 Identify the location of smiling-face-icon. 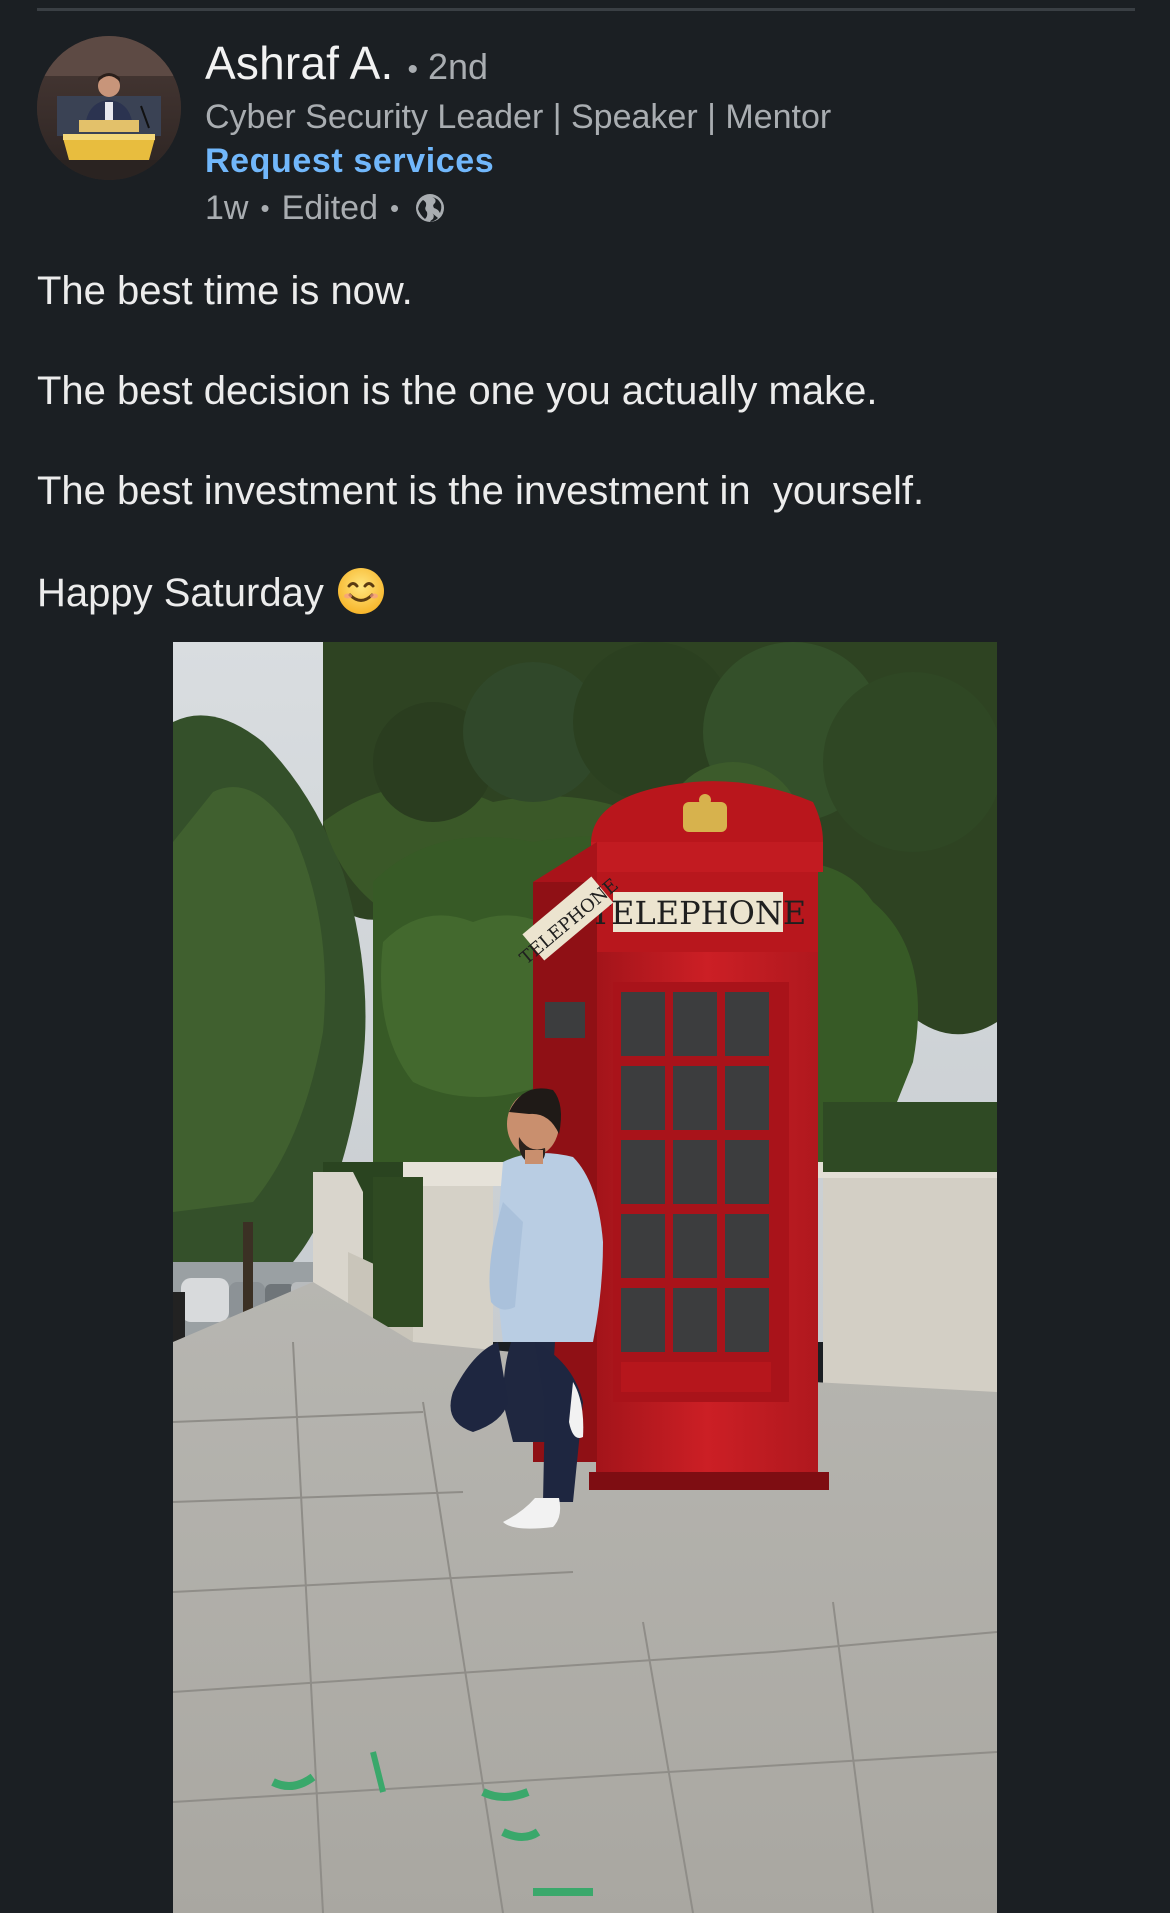
(361, 591).